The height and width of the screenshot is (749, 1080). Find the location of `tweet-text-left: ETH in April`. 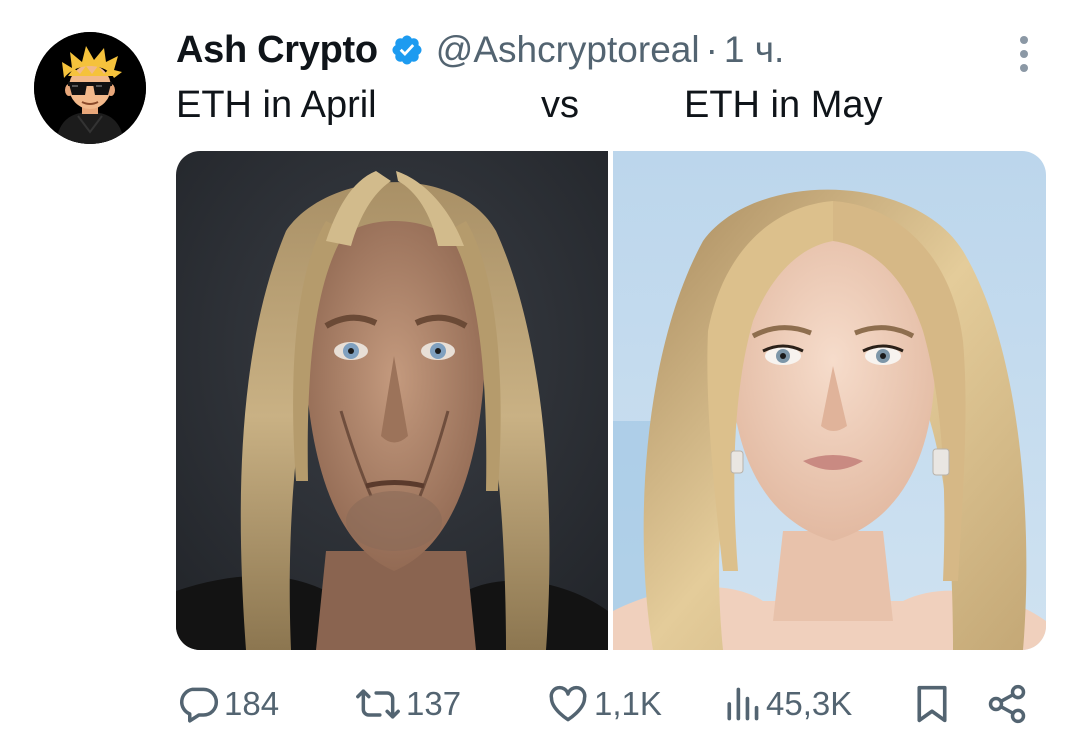

tweet-text-left: ETH in April is located at coordinates (276, 105).